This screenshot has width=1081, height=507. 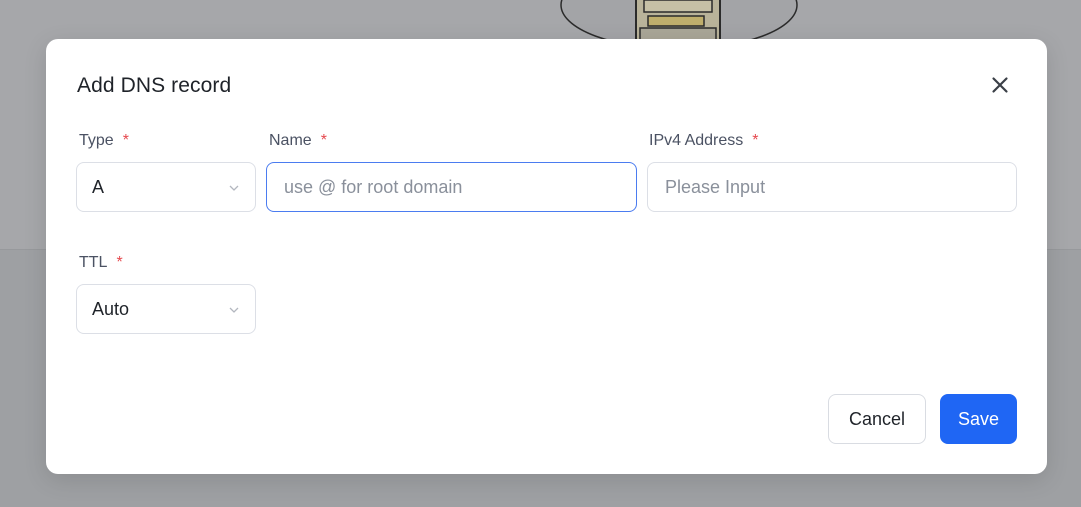 I want to click on close-icon, so click(x=1000, y=85).